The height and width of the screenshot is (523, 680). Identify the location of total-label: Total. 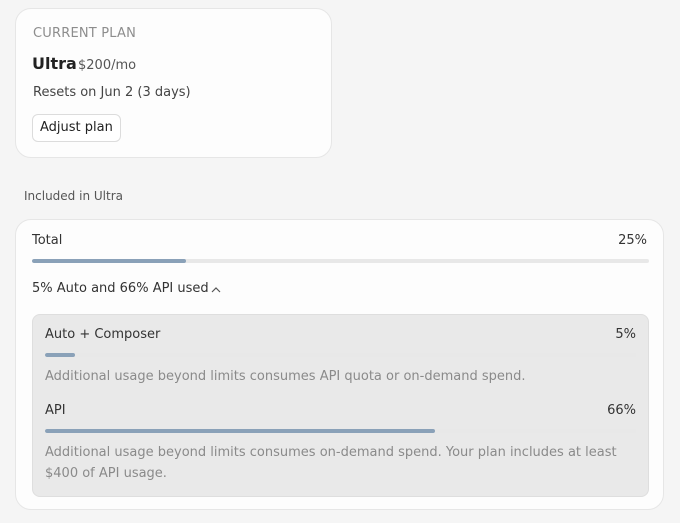
(47, 240).